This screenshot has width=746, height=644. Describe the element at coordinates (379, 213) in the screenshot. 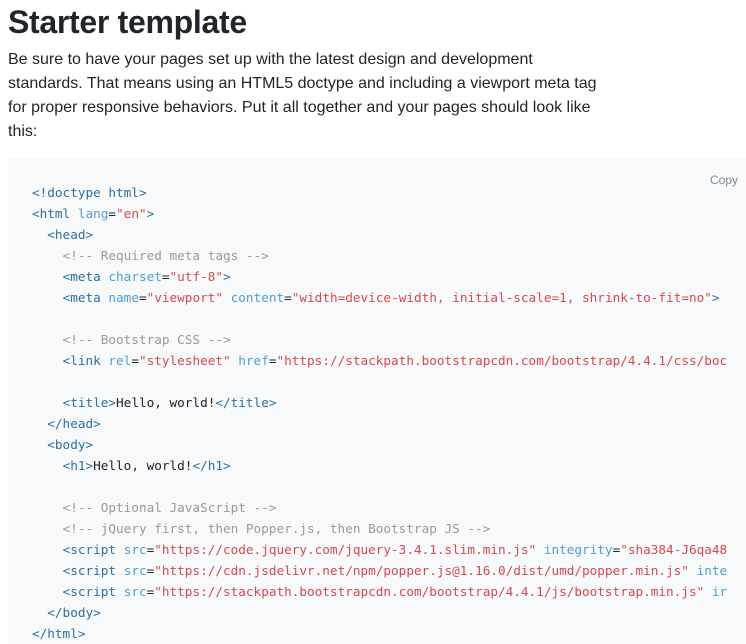

I see `code-line: <html lang="en">` at that location.